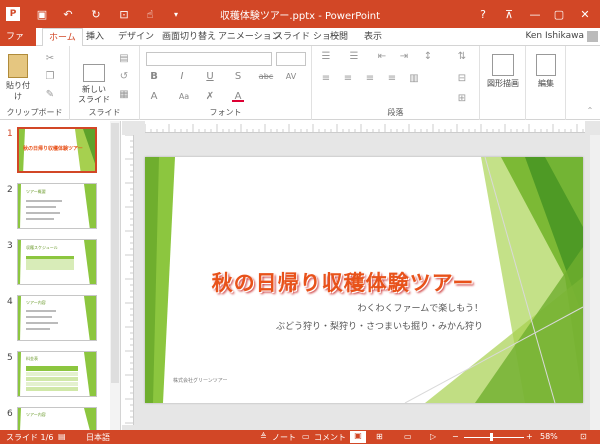 The height and width of the screenshot is (444, 600). What do you see at coordinates (182, 77) in the screenshot?
I see `italic-button: I` at bounding box center [182, 77].